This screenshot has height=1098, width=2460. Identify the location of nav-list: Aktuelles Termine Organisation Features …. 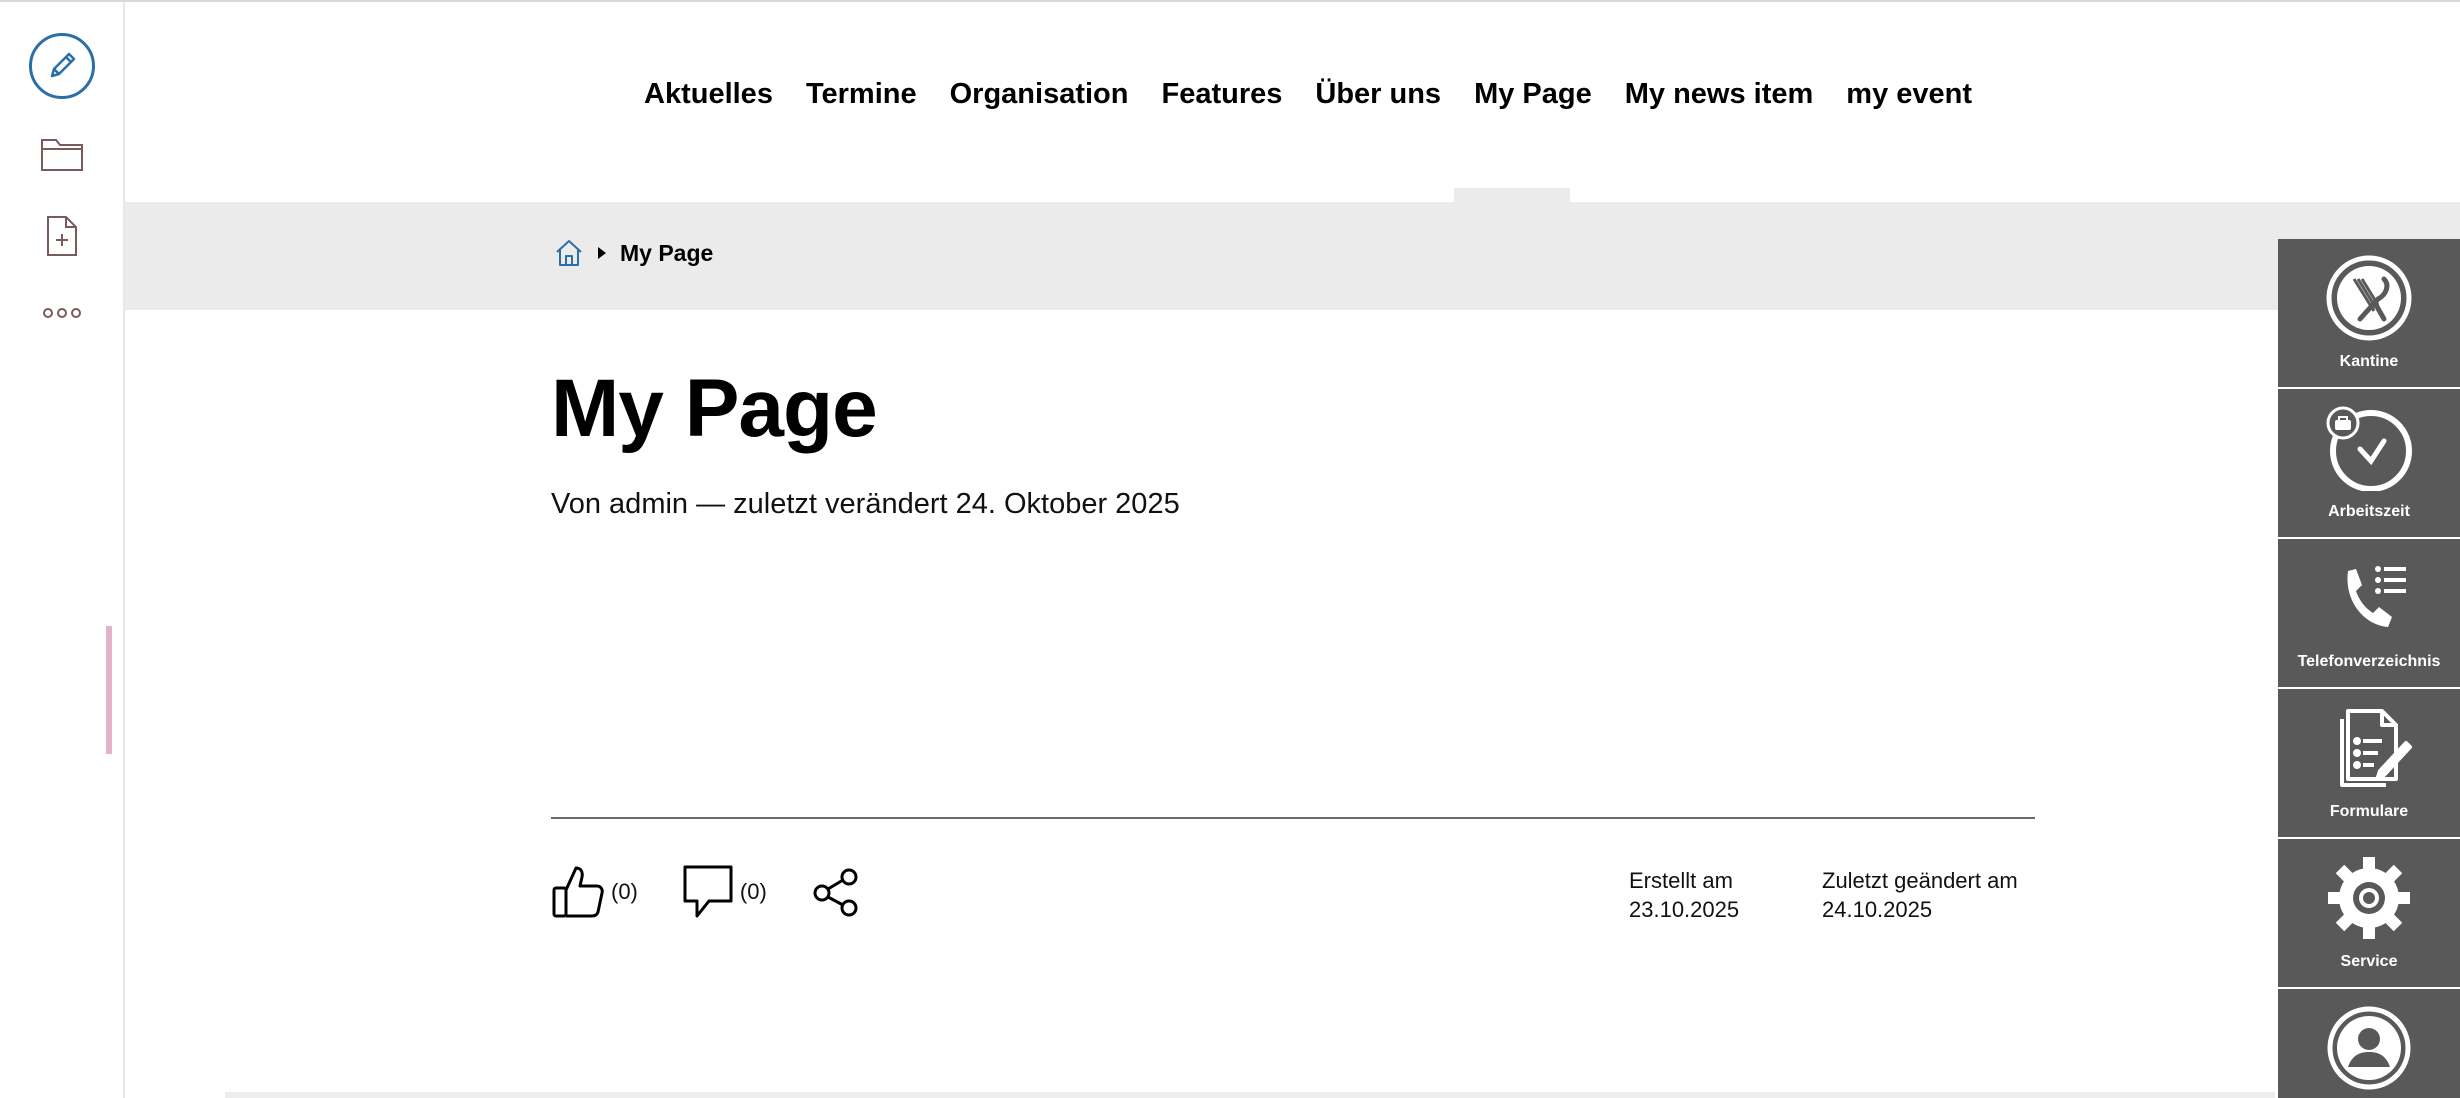
(1308, 94).